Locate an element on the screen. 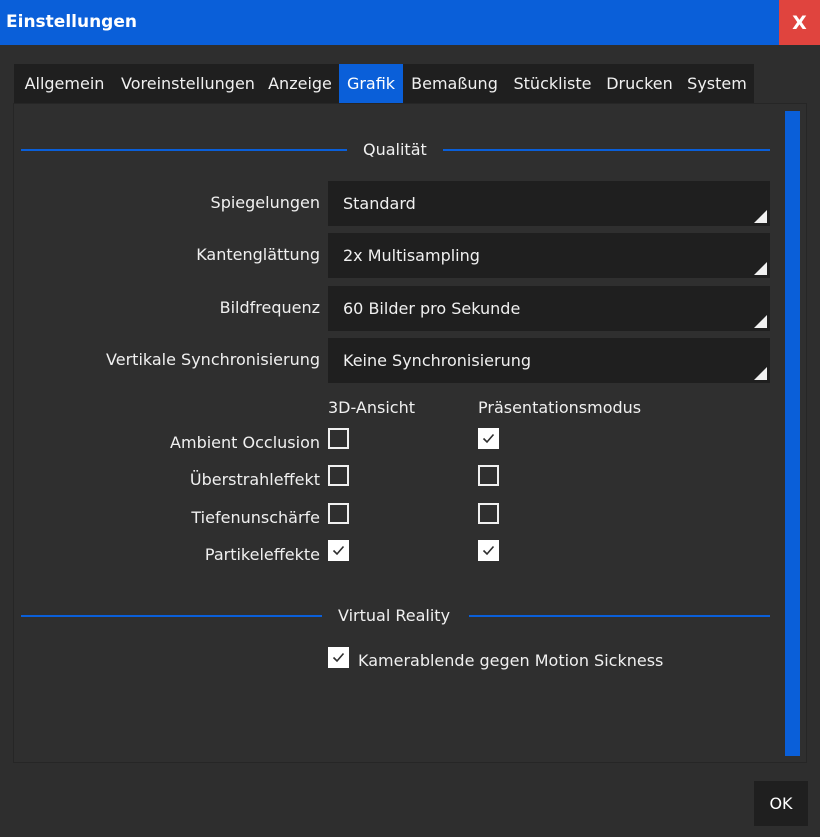  dropdown-kantenglaettung: 2x Multisampling is located at coordinates (549, 255).